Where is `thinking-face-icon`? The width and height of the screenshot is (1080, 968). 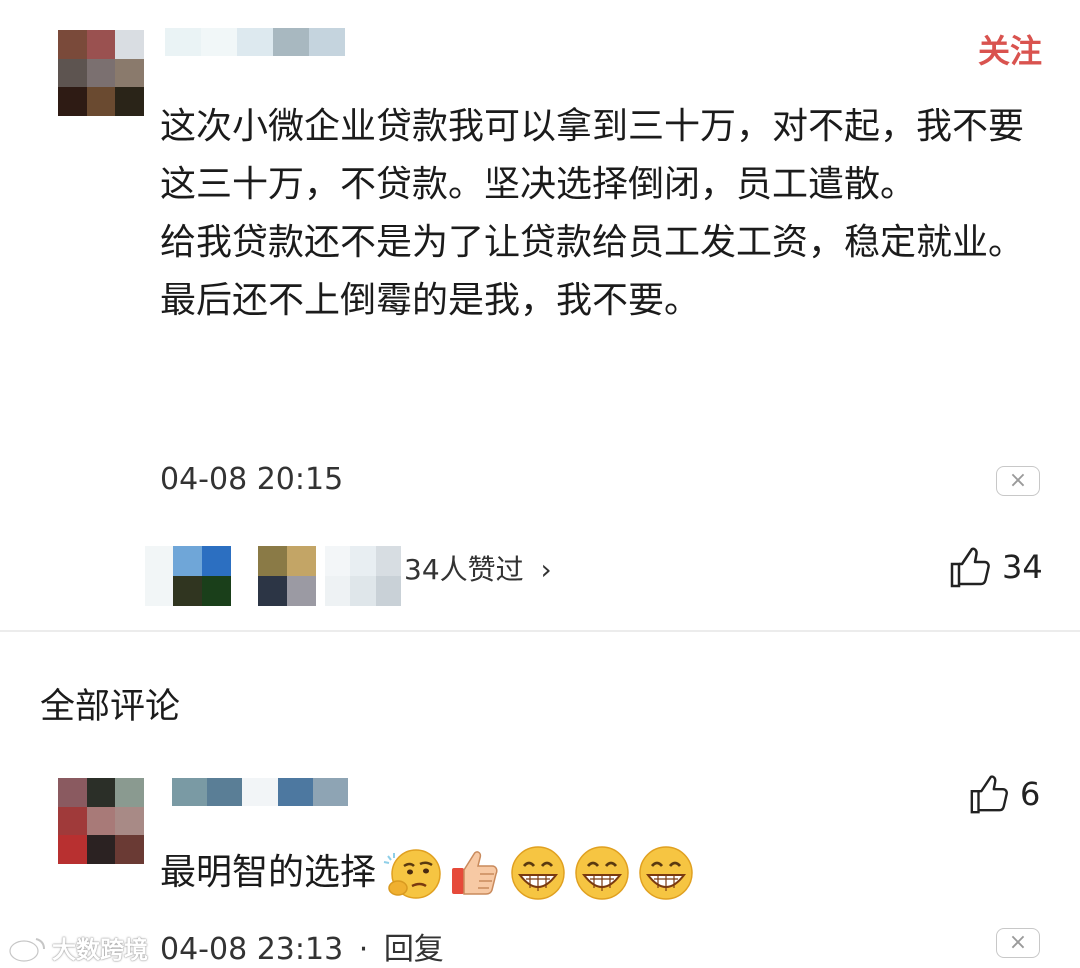 thinking-face-icon is located at coordinates (412, 874).